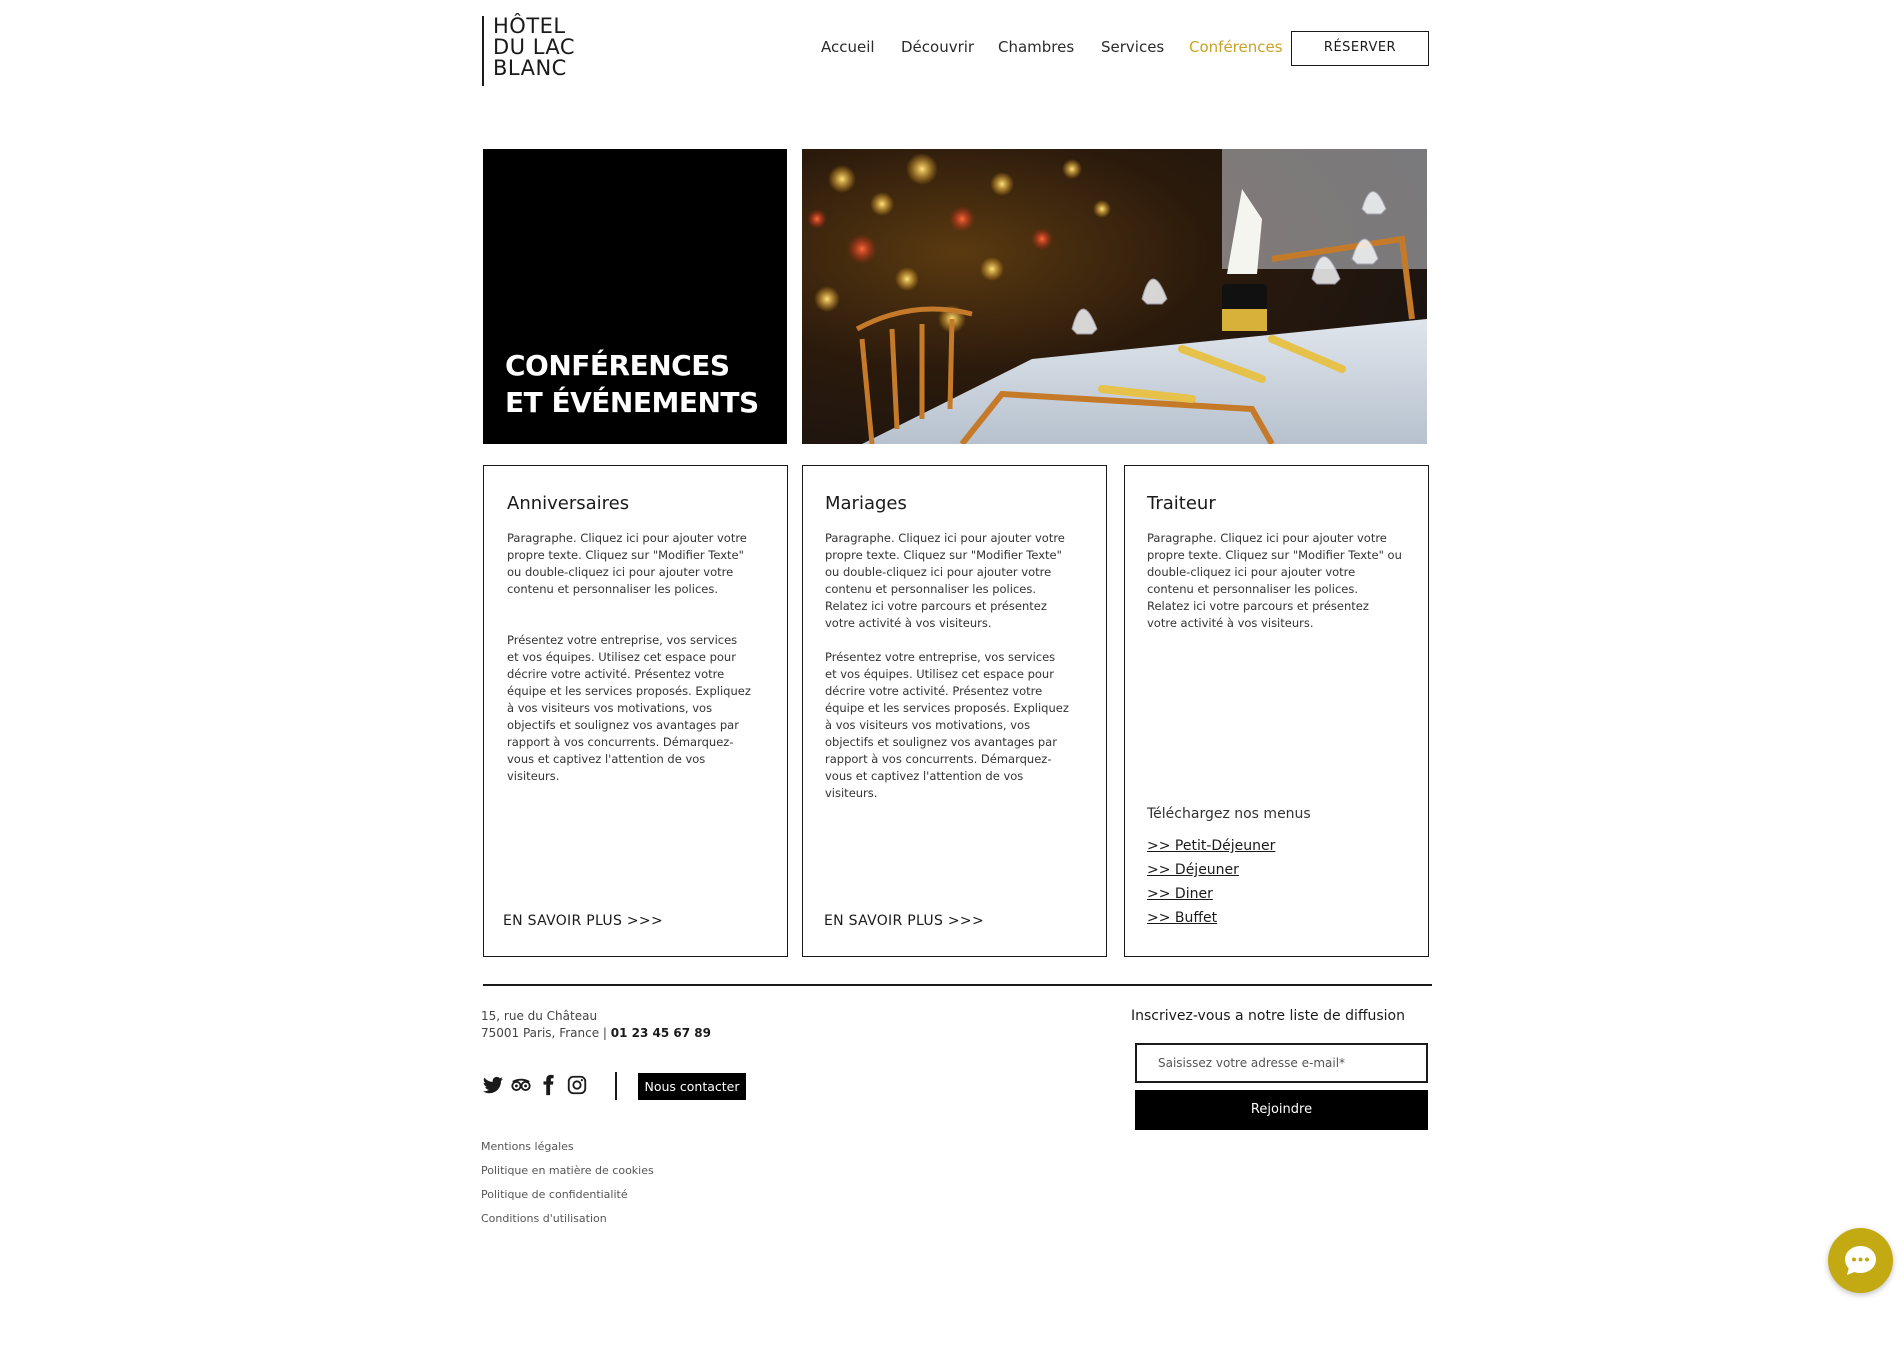  I want to click on footer-divider, so click(957, 985).